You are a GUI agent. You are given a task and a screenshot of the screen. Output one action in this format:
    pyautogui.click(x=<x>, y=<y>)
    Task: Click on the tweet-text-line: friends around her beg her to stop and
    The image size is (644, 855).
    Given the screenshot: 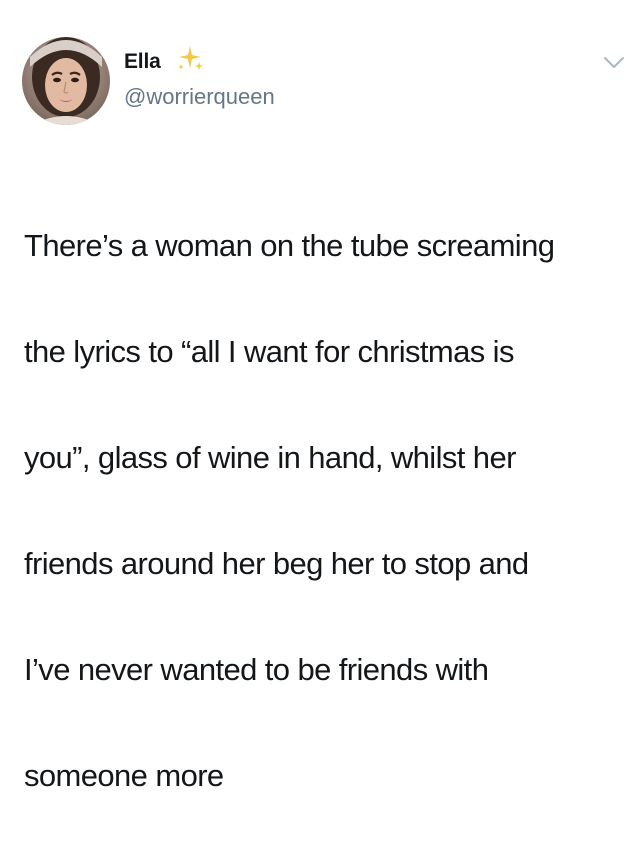 What is the action you would take?
    pyautogui.click(x=276, y=563)
    